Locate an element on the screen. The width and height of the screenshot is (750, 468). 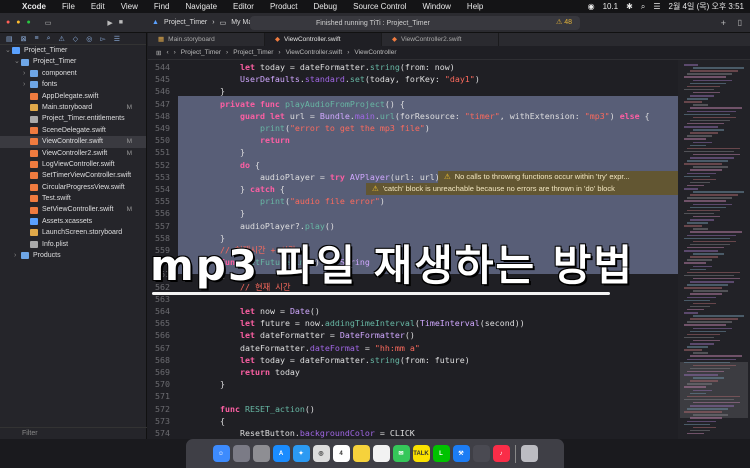
code-line: 567 dateFormatter.dateFormat = "hh:mm a" is located at coordinates (413, 348).